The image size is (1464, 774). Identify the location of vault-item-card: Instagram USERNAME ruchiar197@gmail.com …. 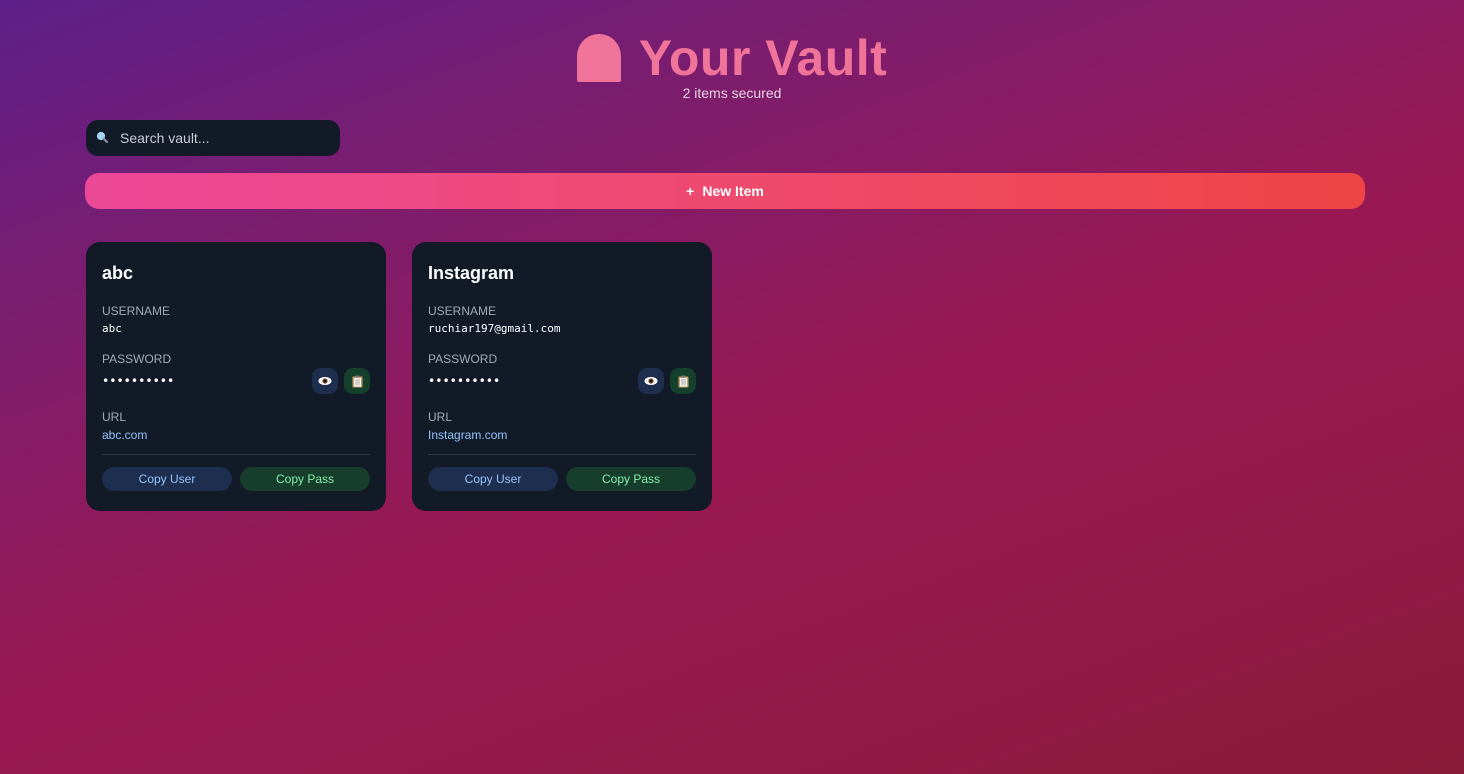
(562, 376).